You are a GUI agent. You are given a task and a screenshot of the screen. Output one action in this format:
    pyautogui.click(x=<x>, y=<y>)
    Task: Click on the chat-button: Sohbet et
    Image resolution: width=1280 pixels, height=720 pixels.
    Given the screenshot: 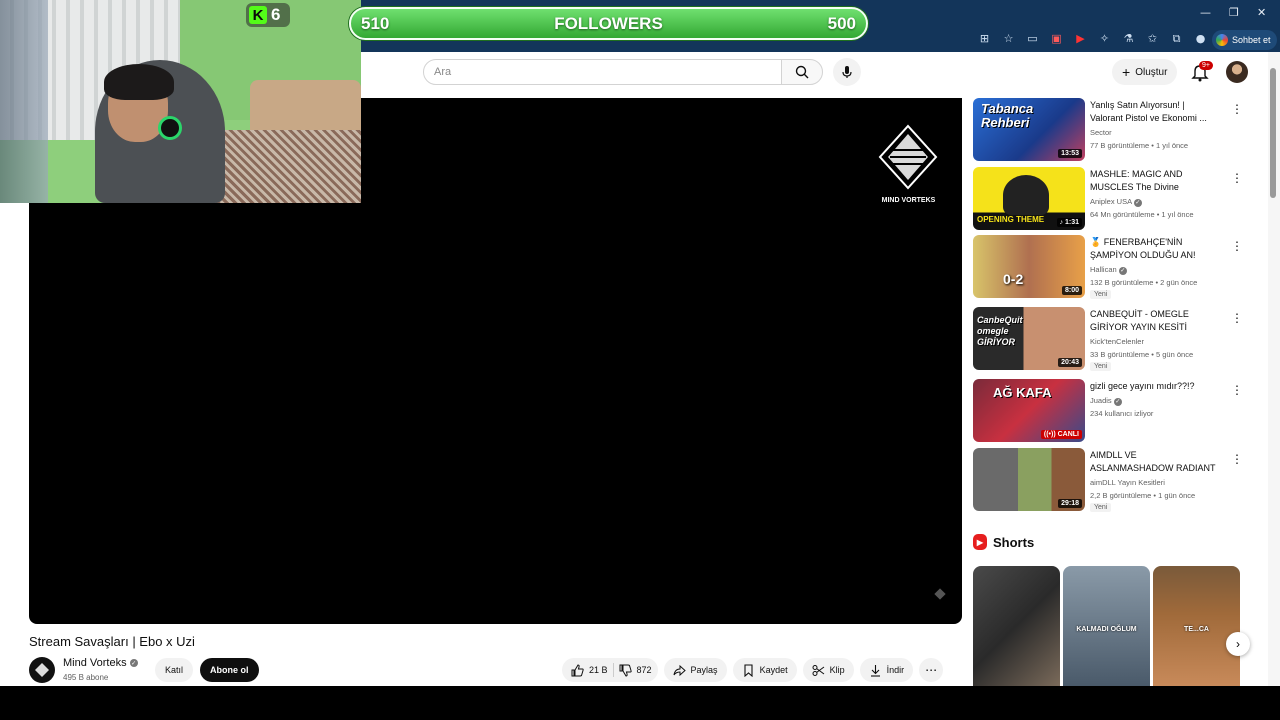 What is the action you would take?
    pyautogui.click(x=1244, y=40)
    